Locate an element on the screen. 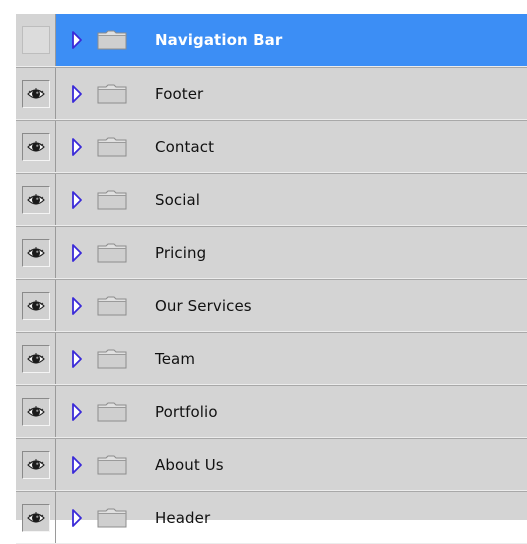 Image resolution: width=527 pixels, height=544 pixels. layer-row: Our Services is located at coordinates (271, 305).